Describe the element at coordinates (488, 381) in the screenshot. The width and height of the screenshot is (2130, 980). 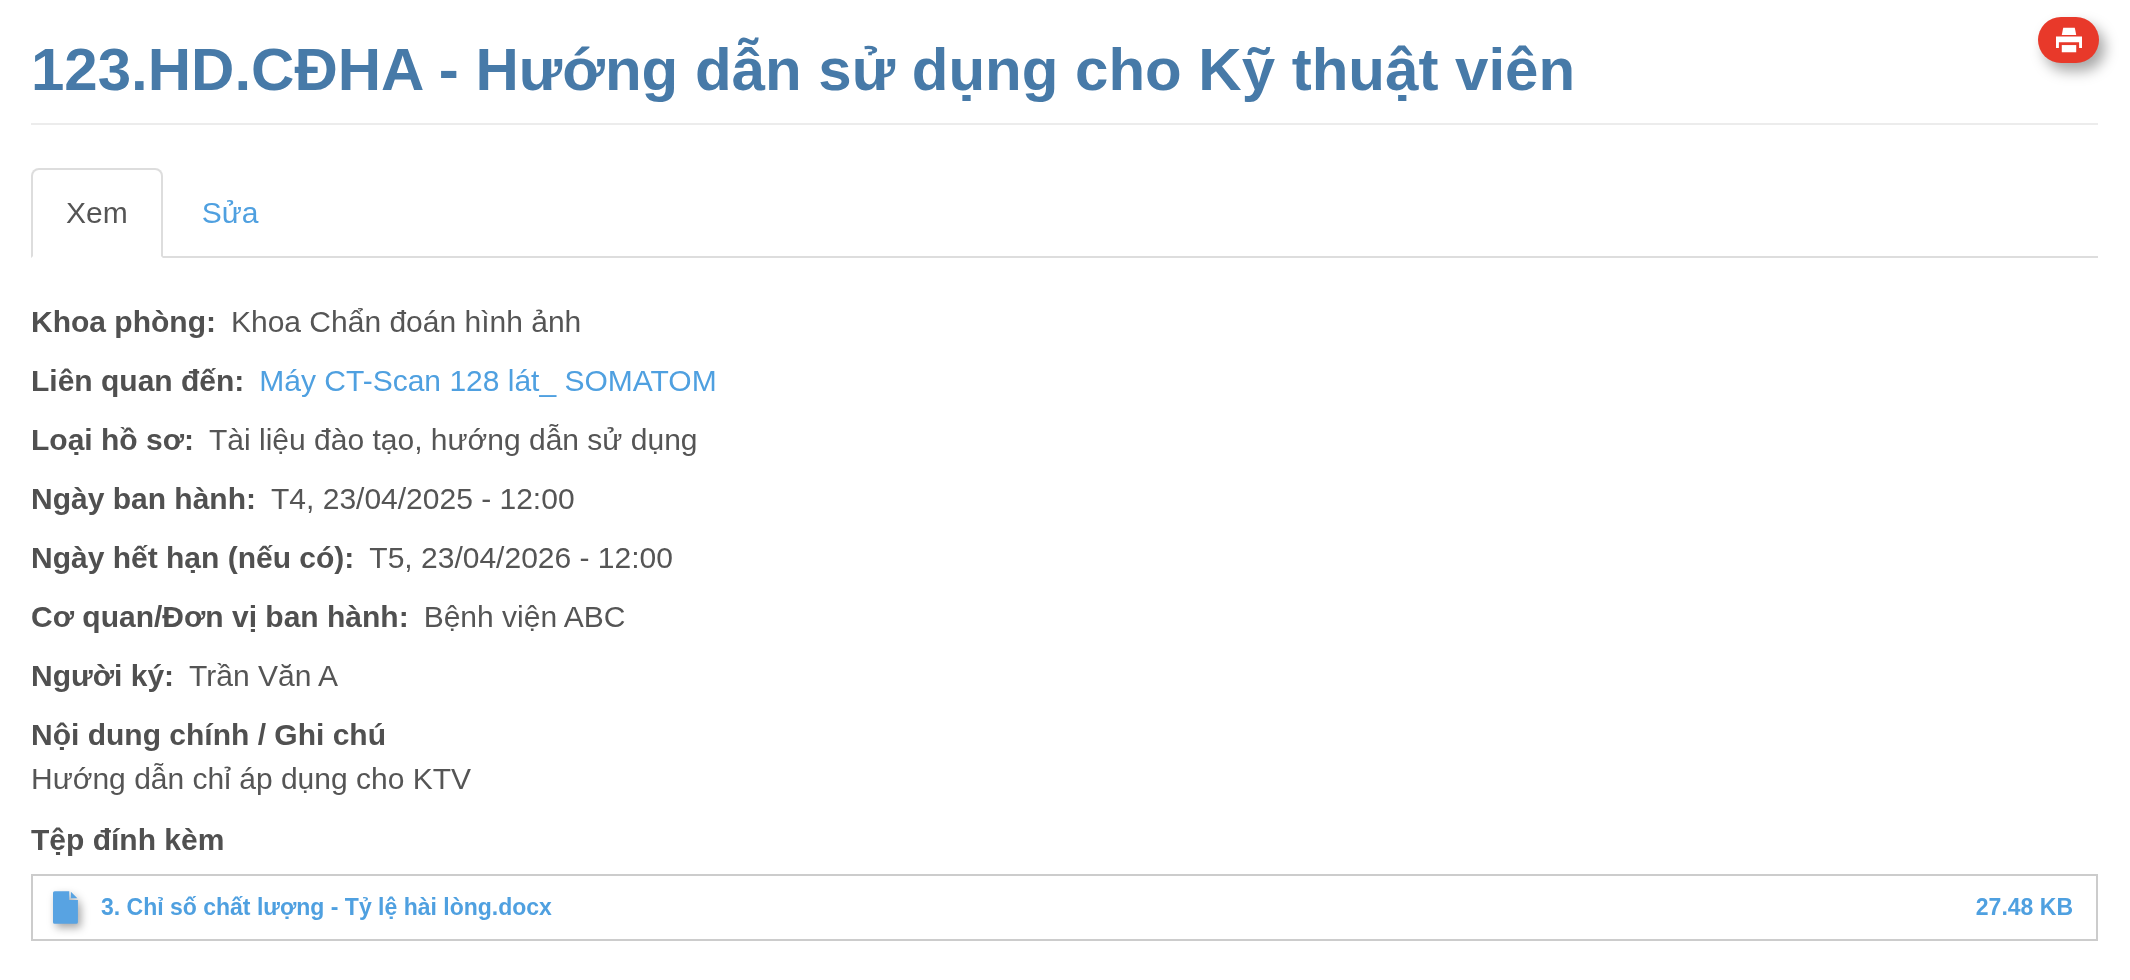
I see `field-link: Máy CT-Scan 128 lát_ SOMATOM` at that location.